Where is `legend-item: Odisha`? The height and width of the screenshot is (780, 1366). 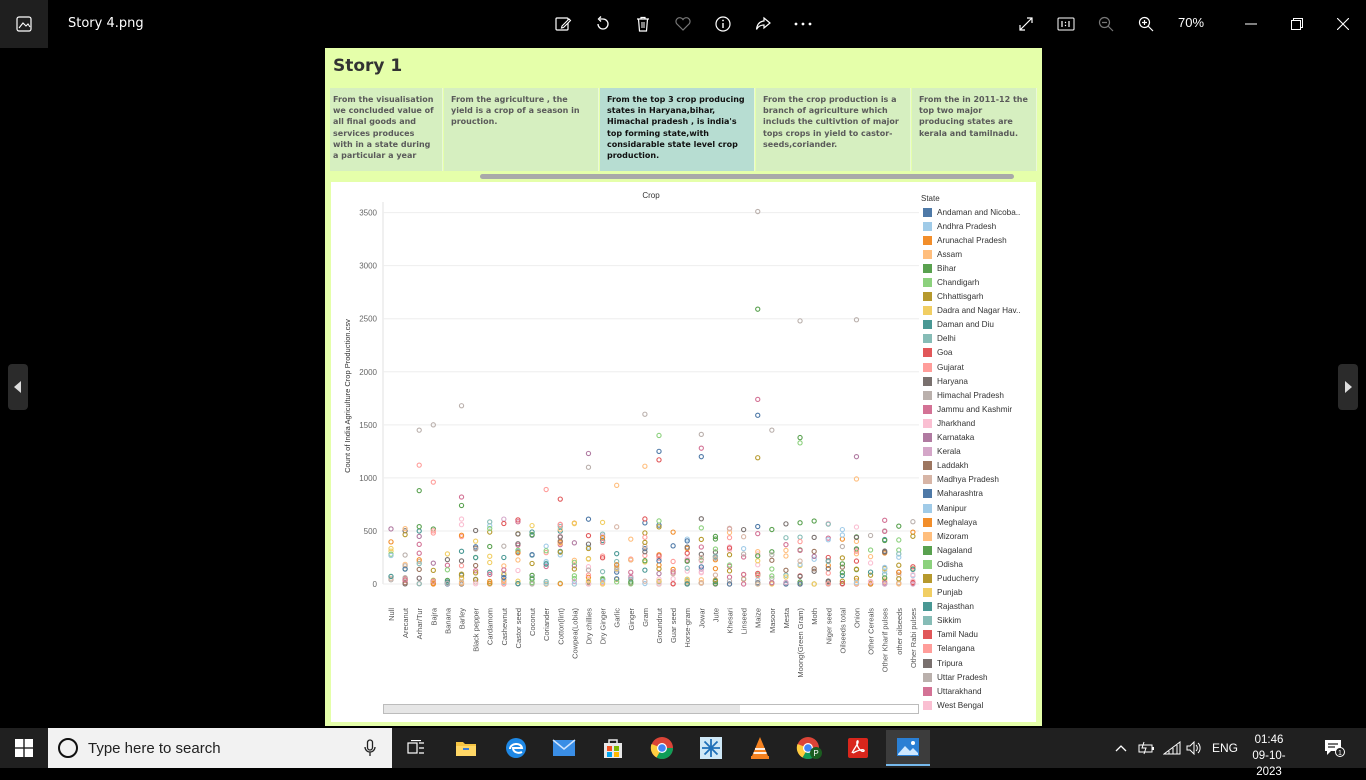 legend-item: Odisha is located at coordinates (979, 564).